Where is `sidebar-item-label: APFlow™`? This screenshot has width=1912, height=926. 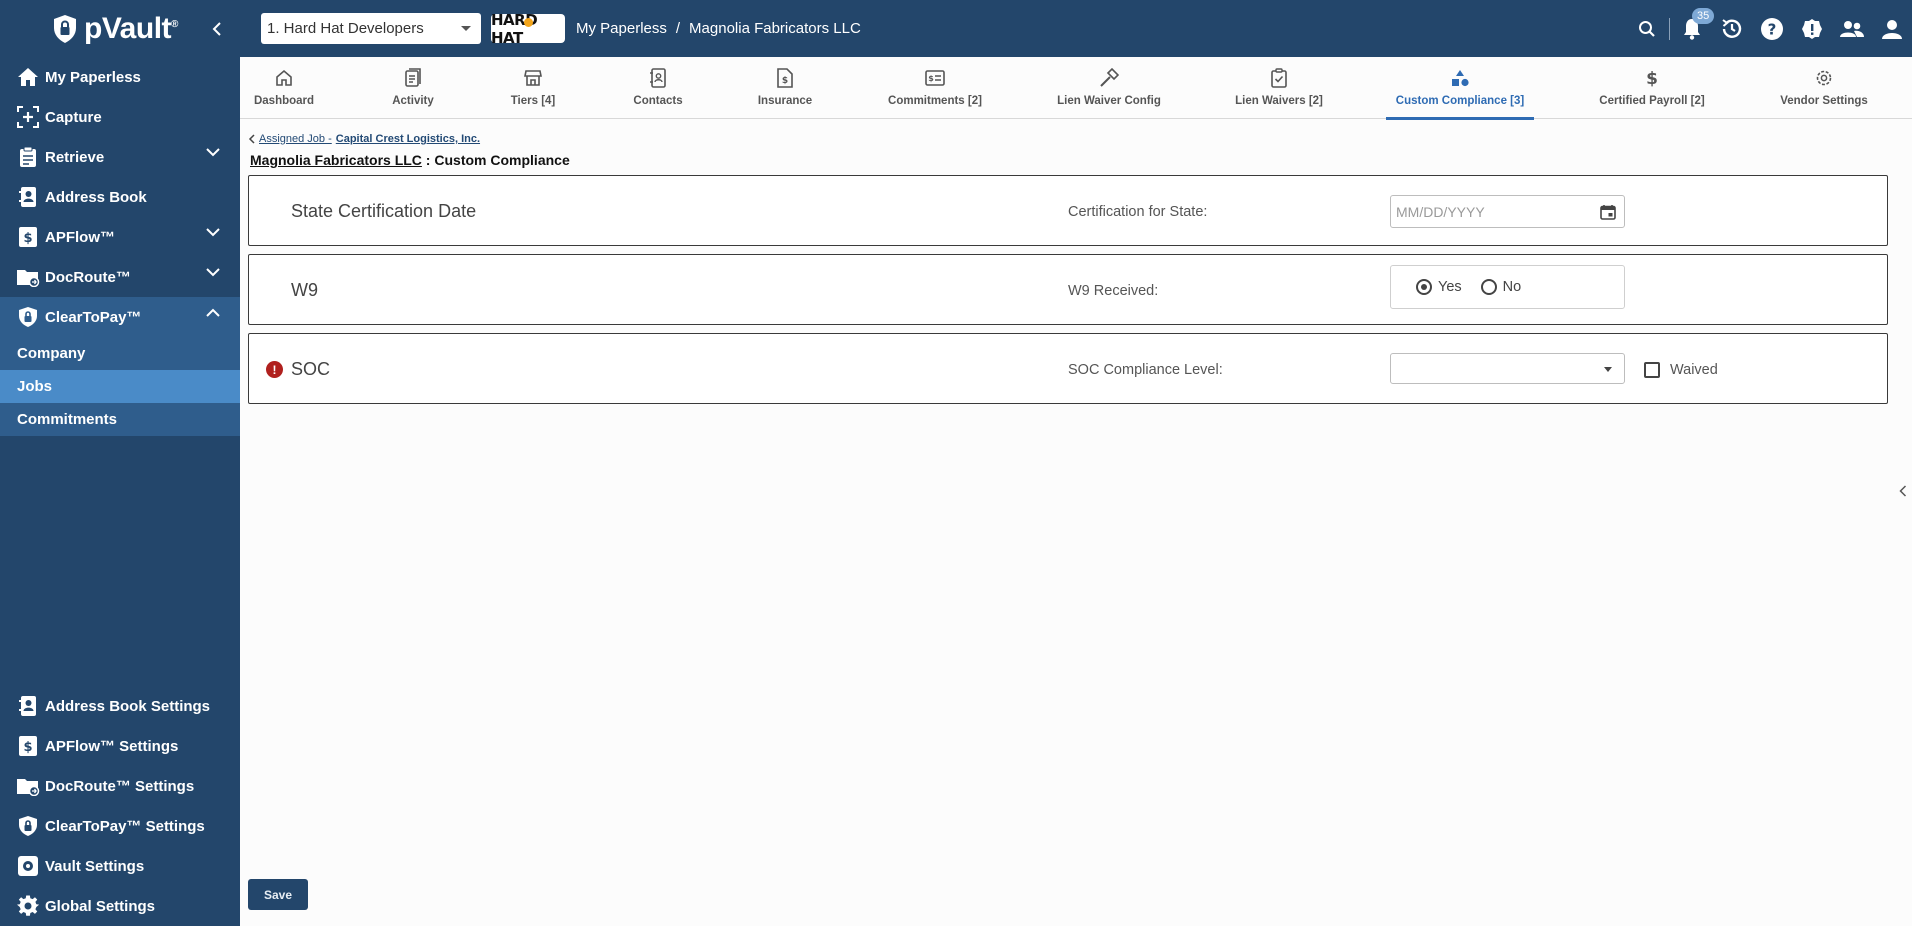 sidebar-item-label: APFlow™ is located at coordinates (80, 237).